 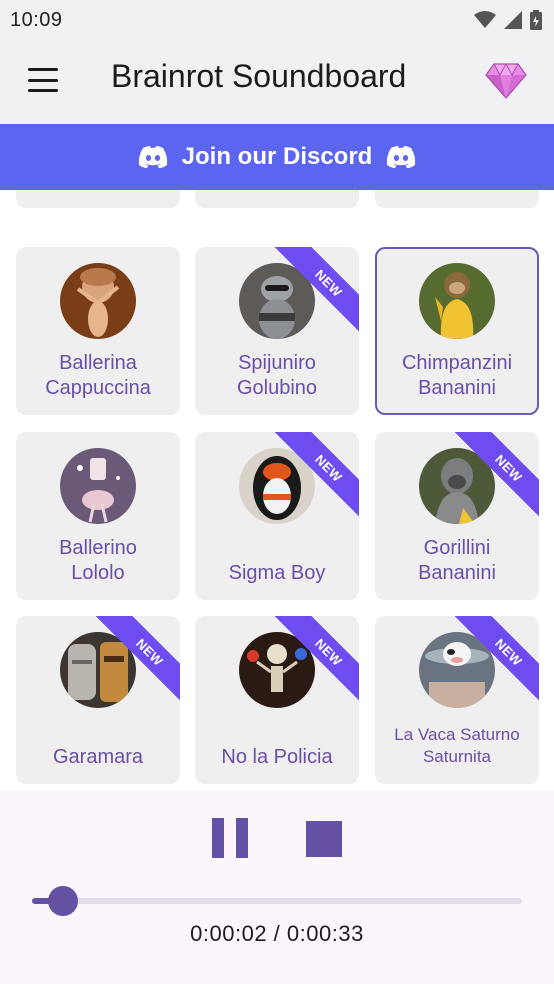 I want to click on sound-card-label: Lemonchini, so click(x=277, y=199).